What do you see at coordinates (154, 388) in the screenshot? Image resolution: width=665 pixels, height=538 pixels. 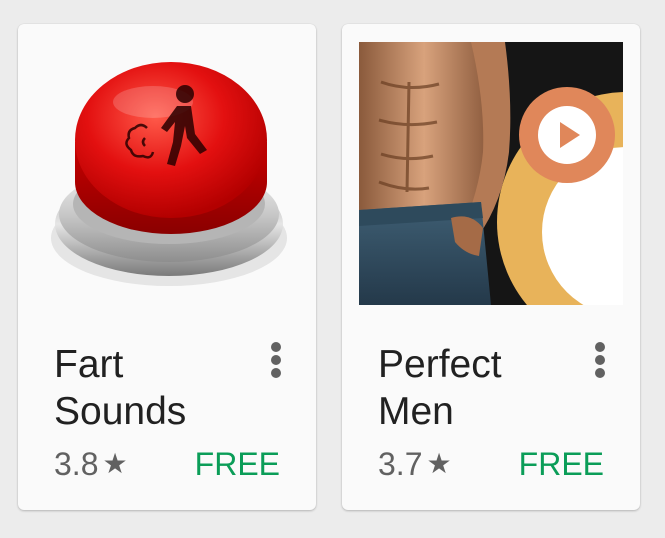 I see `app-title: Fart Sounds` at bounding box center [154, 388].